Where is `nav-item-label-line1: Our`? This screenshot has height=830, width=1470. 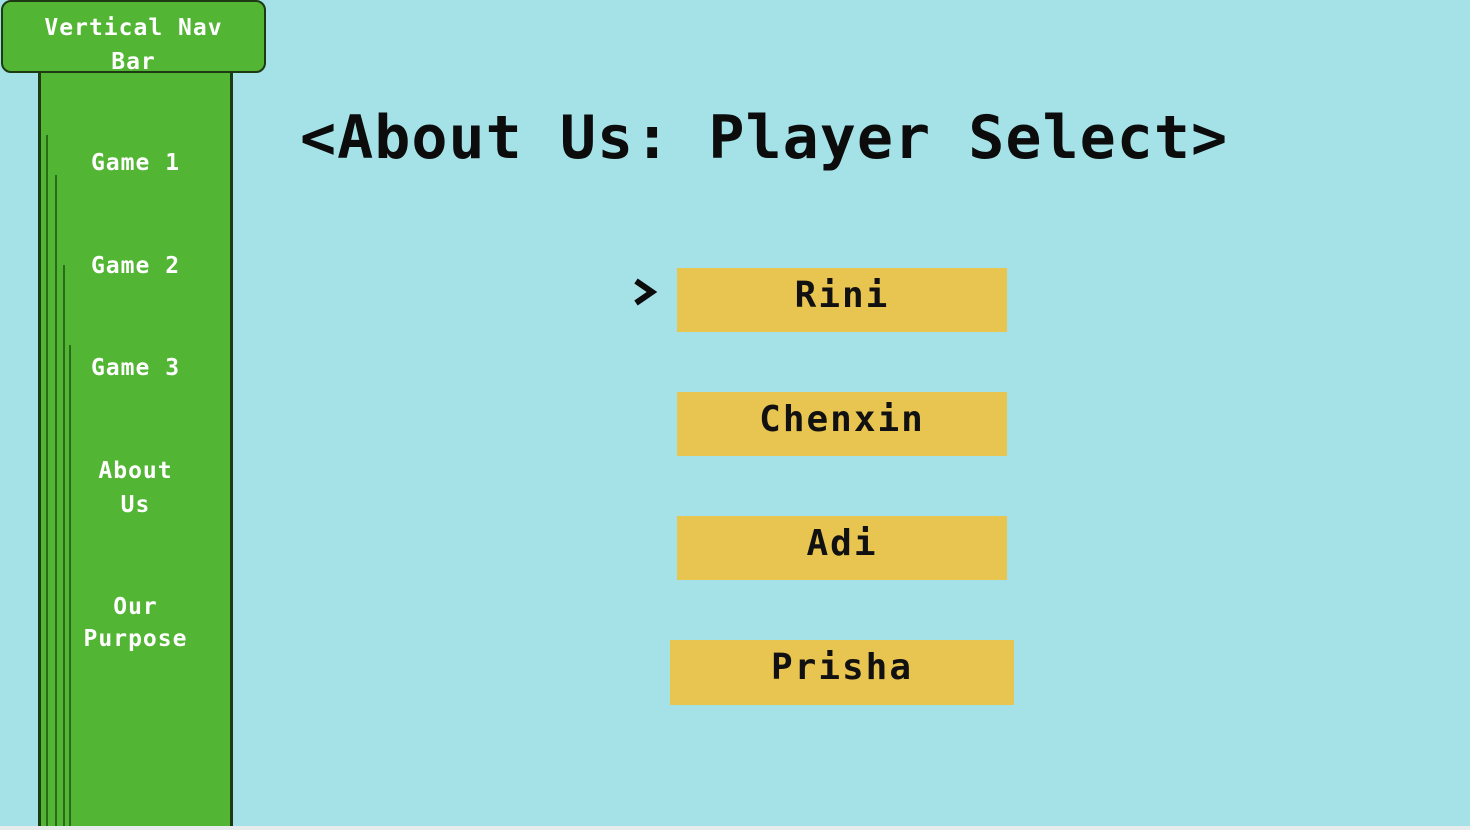 nav-item-label-line1: Our is located at coordinates (135, 607).